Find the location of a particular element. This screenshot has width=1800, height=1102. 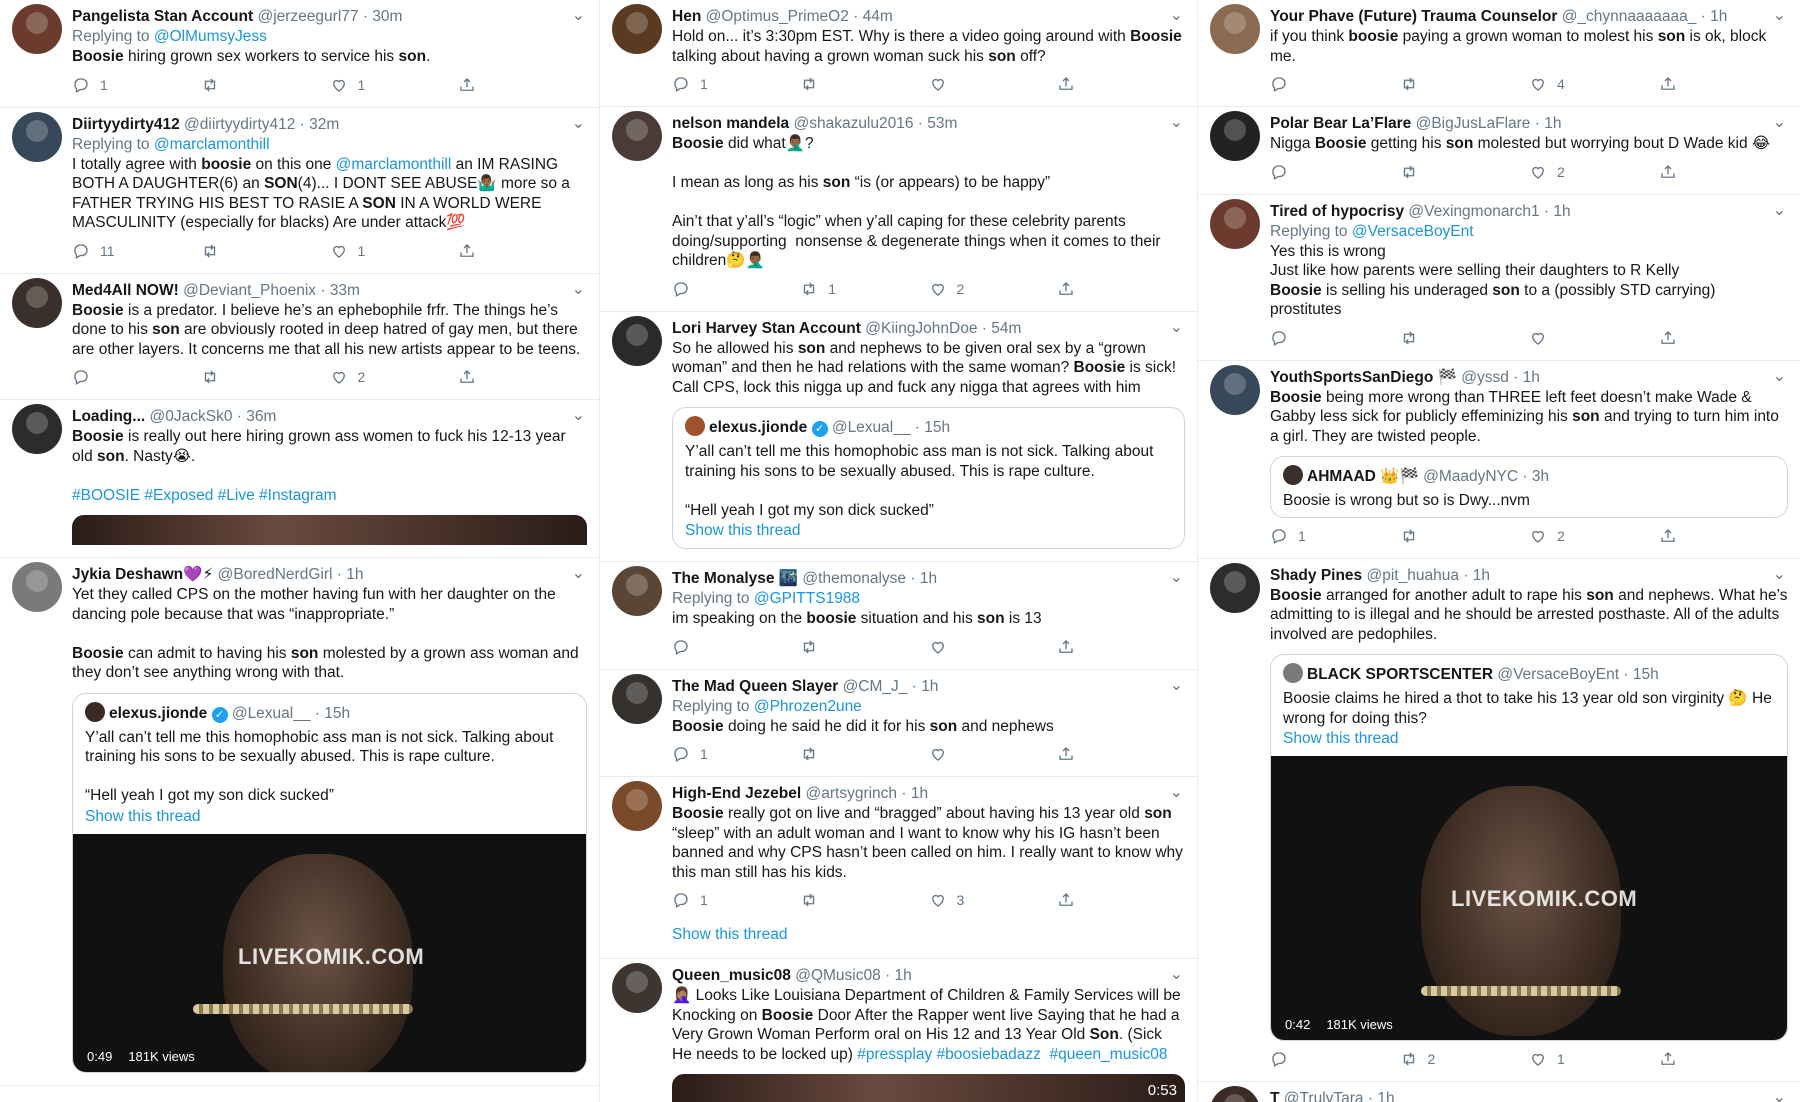

author-name: Tired of hypocrisy is located at coordinates (1337, 211).